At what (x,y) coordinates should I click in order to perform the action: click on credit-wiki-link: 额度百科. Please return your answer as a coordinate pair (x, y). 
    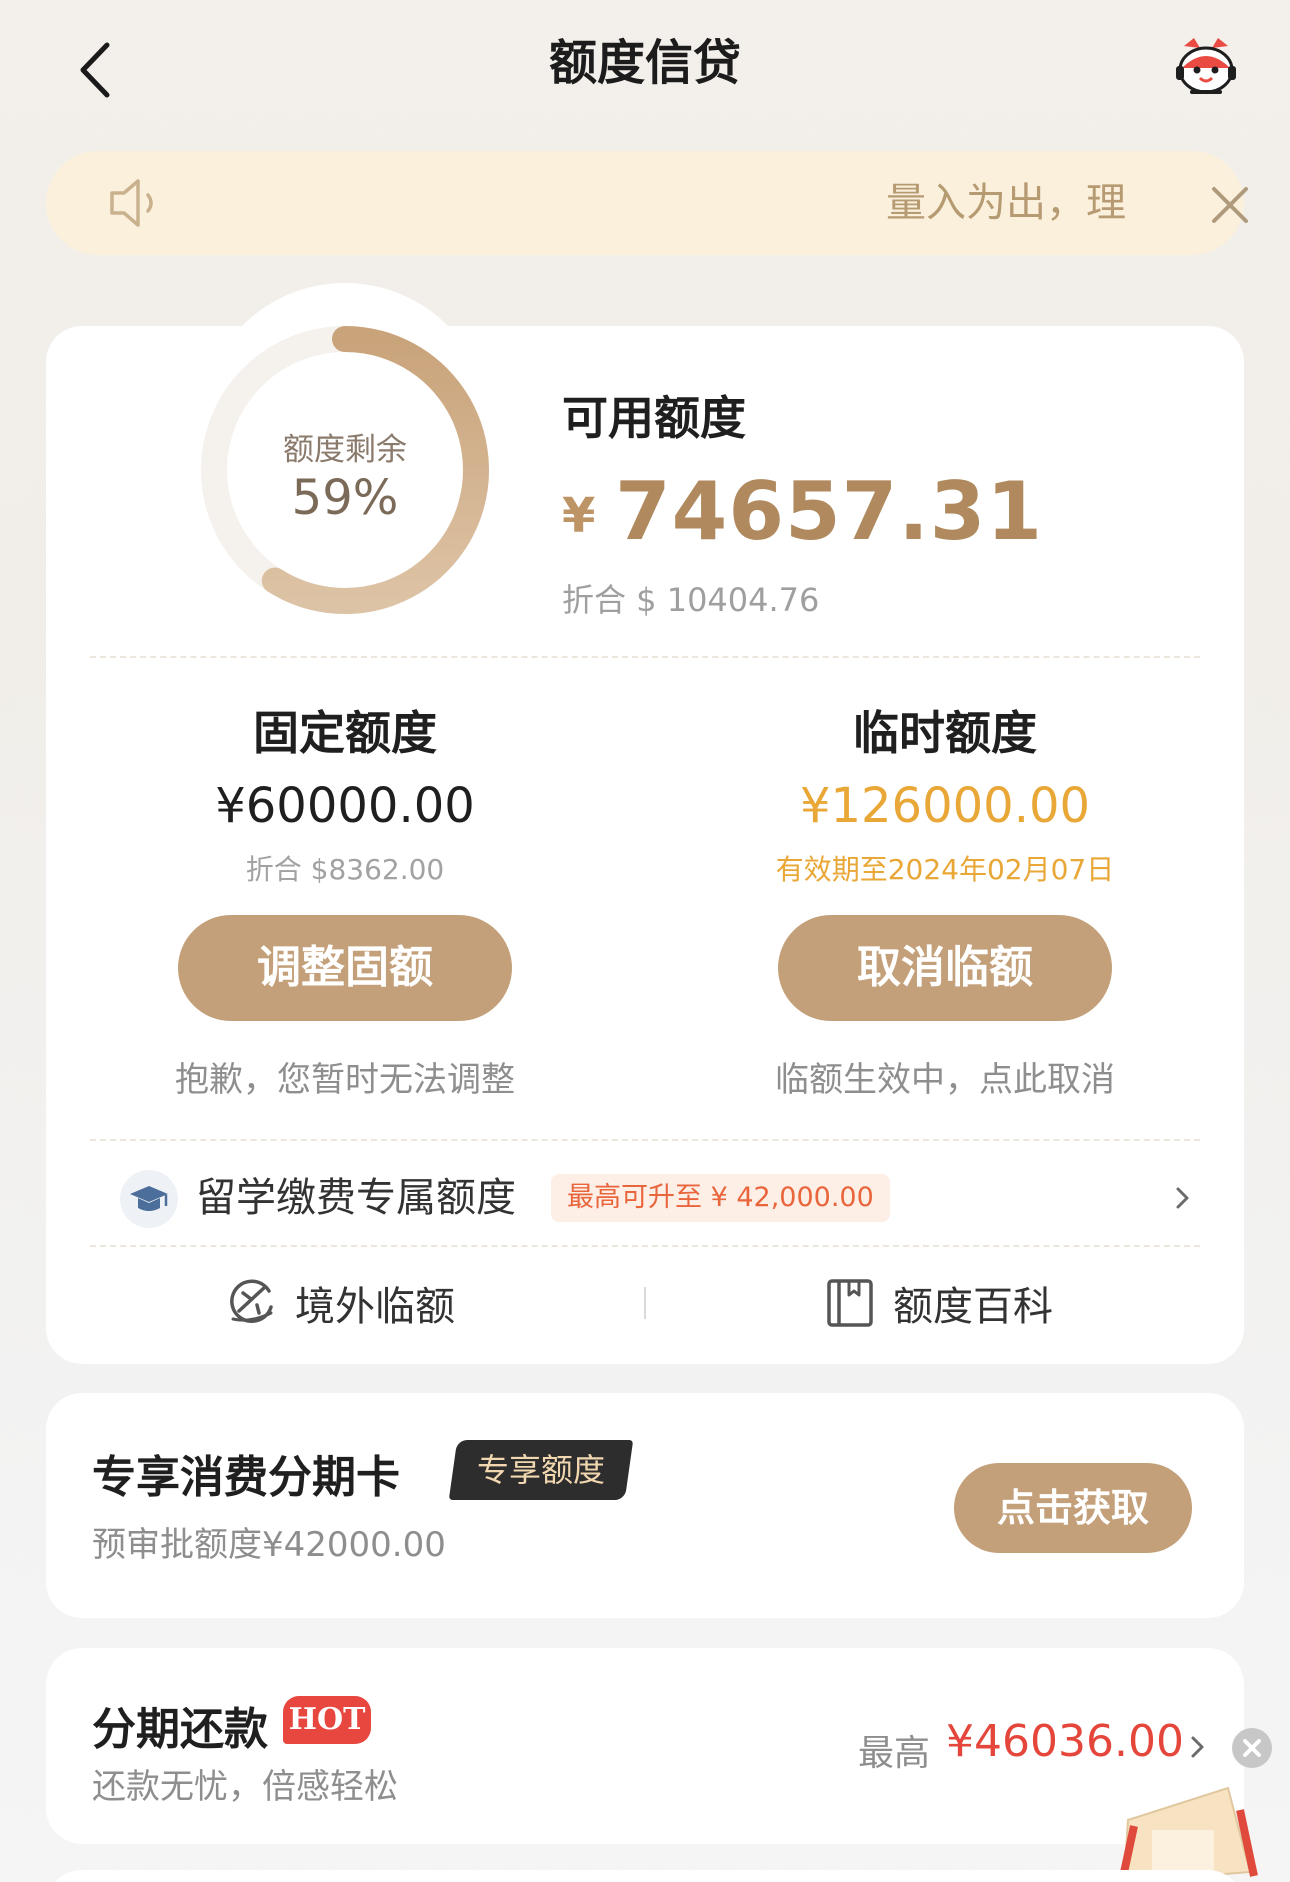
    Looking at the image, I should click on (939, 1303).